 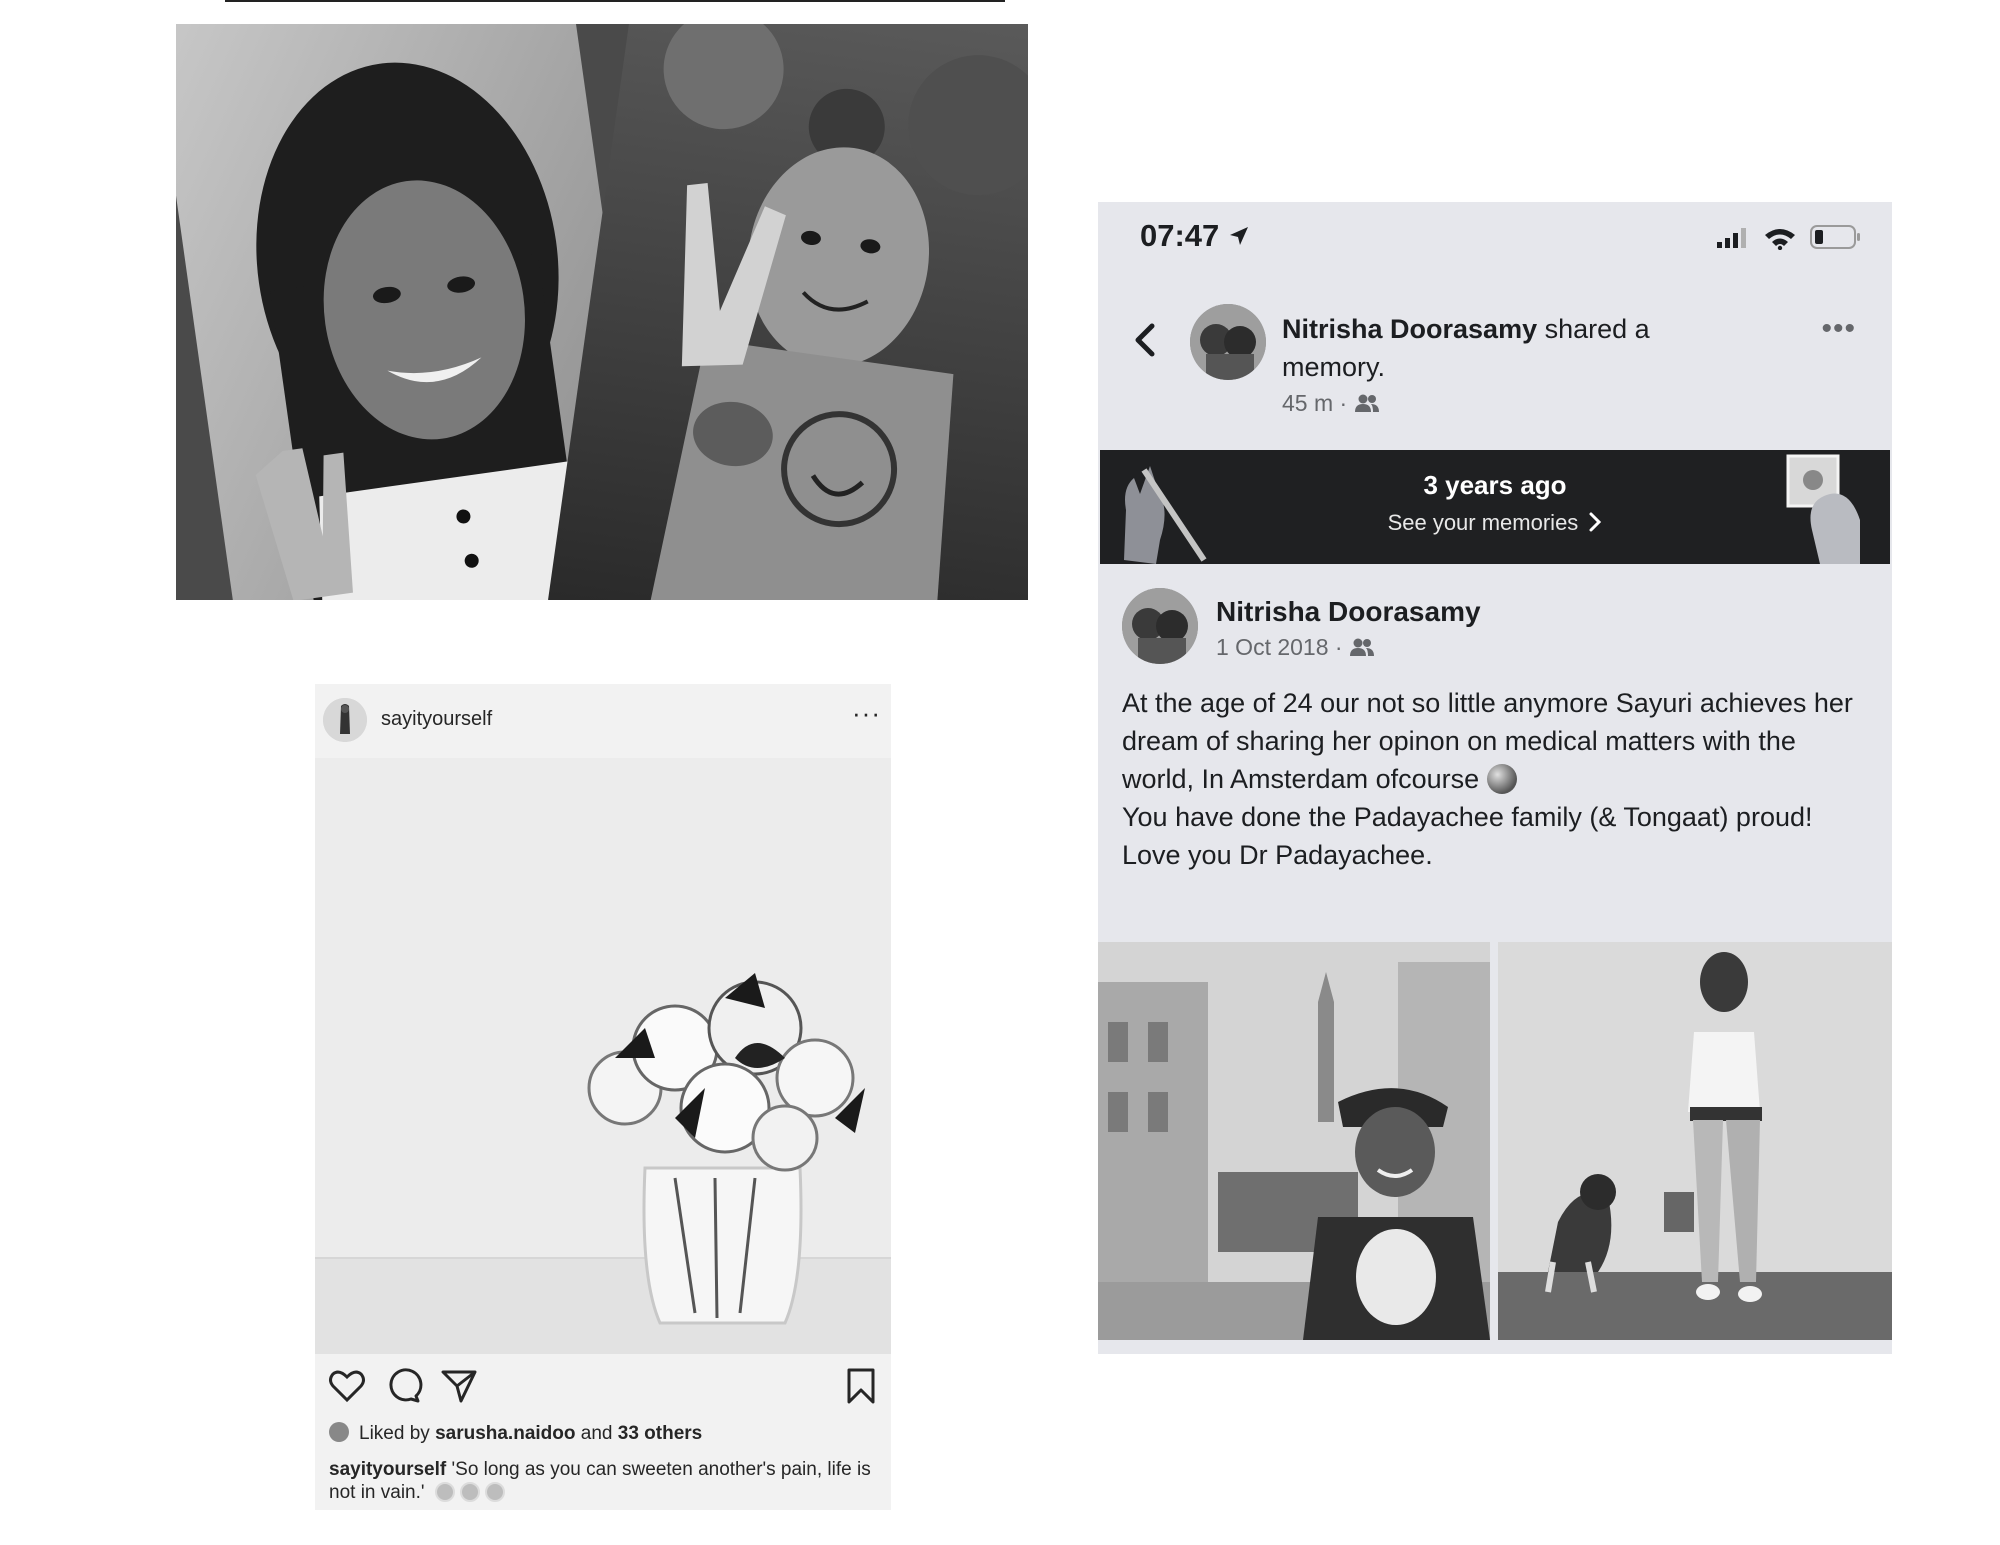 I want to click on post-author-name: Nitrisha Doorasamy, so click(x=1348, y=612).